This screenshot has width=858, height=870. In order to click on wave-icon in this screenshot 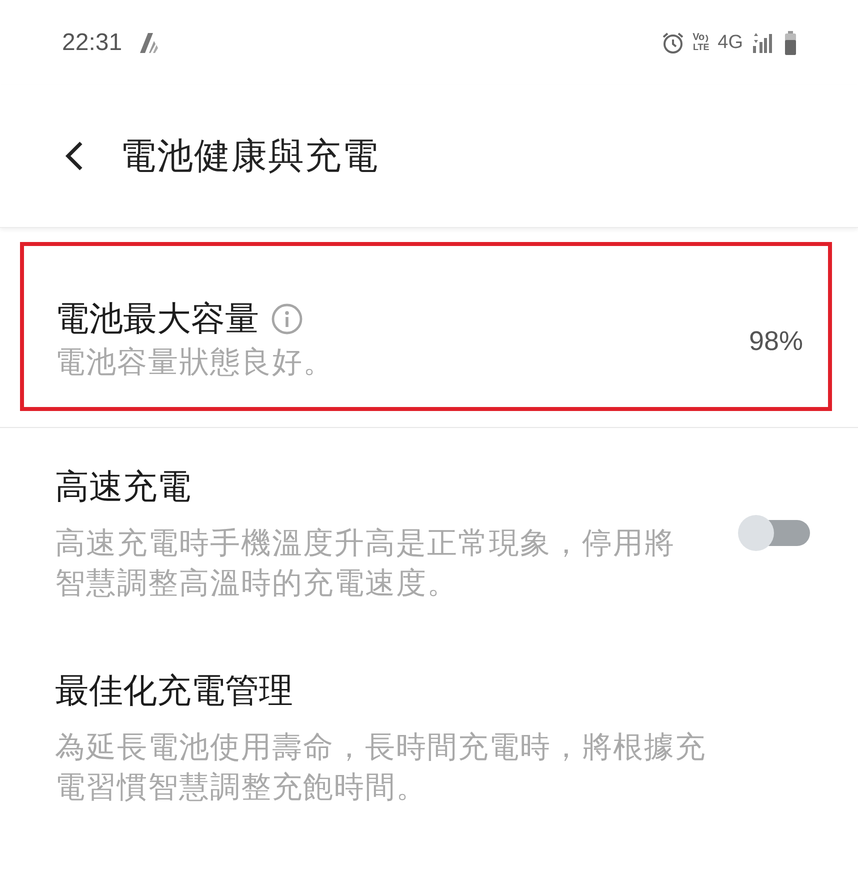, I will do `click(707, 38)`.